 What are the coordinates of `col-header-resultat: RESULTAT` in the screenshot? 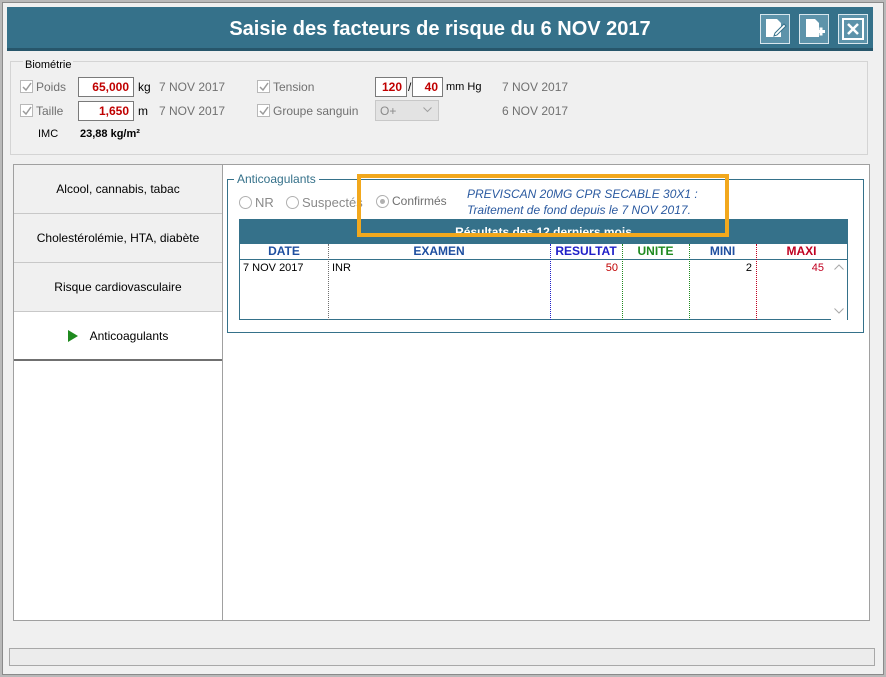 It's located at (586, 252).